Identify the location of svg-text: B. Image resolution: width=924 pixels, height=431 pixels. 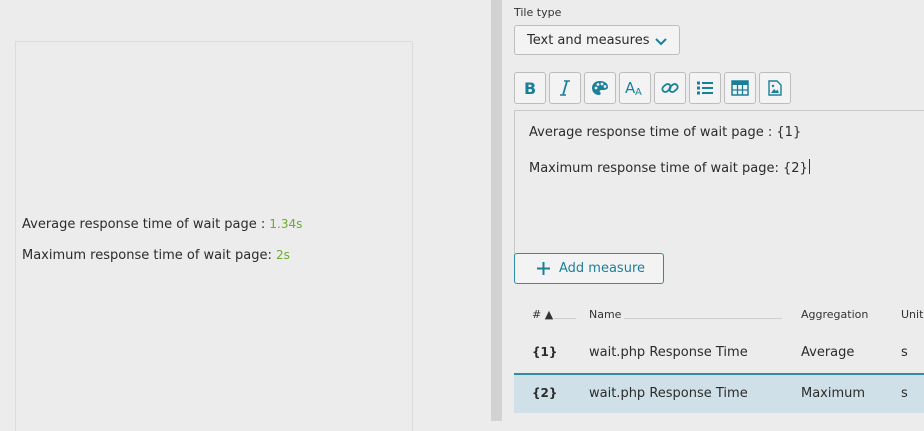
(530, 88).